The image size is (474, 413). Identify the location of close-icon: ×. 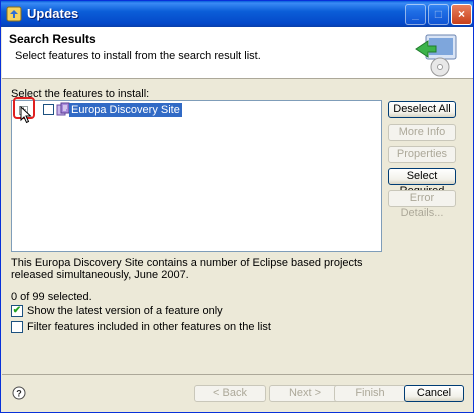
(461, 14).